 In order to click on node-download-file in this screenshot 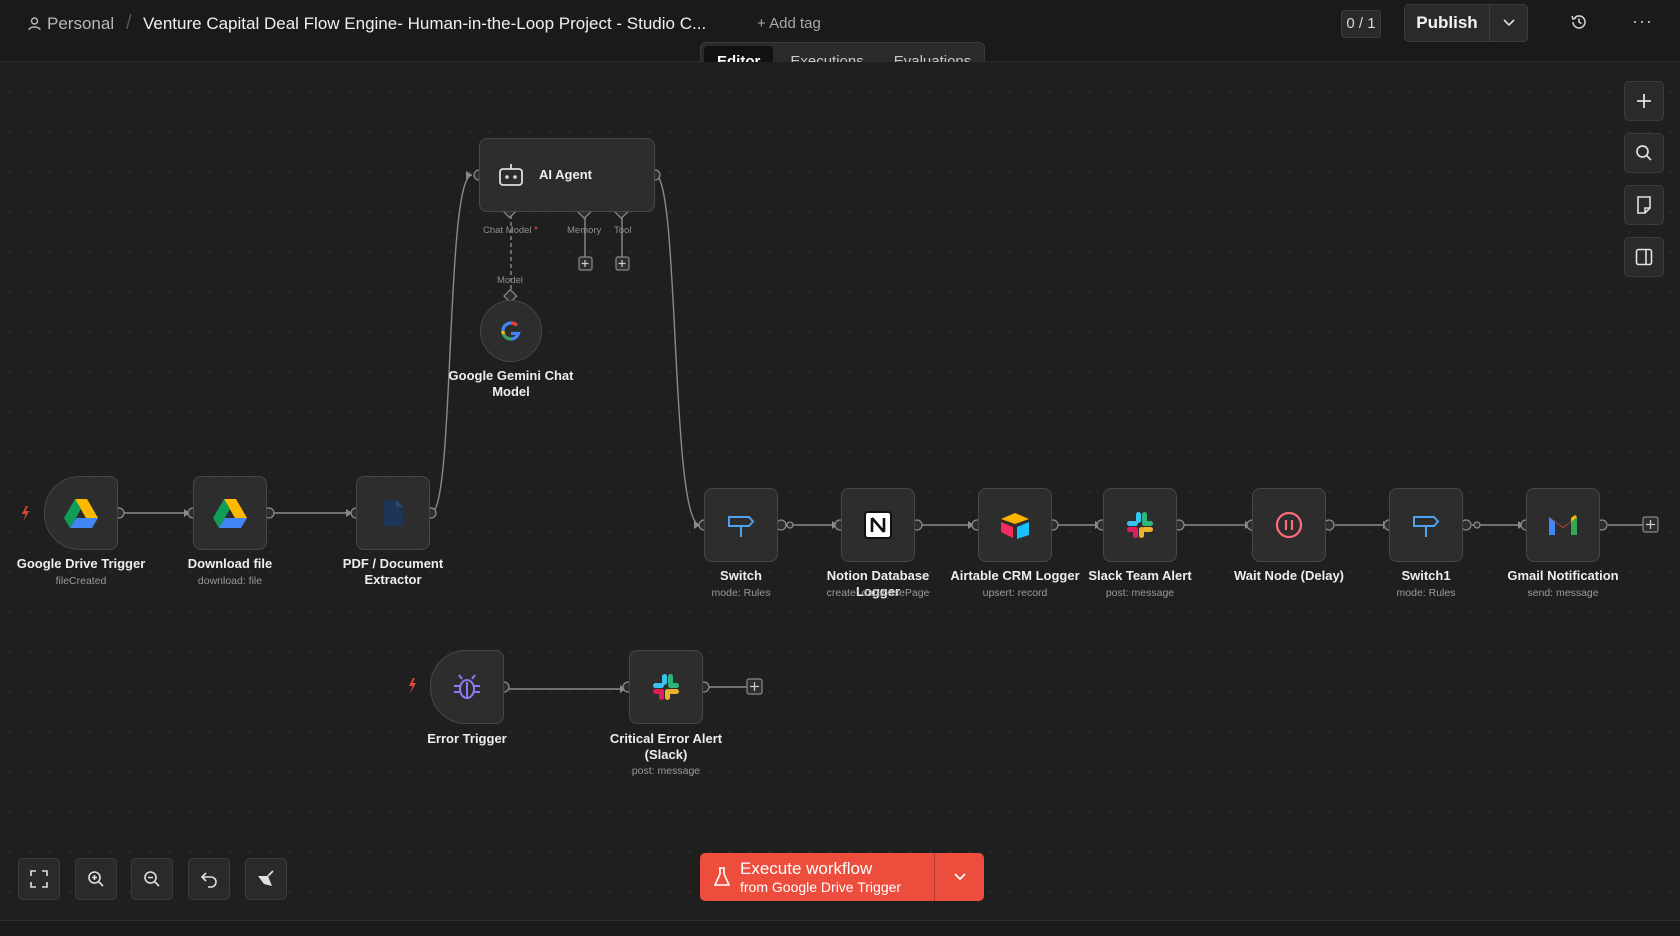, I will do `click(230, 513)`.